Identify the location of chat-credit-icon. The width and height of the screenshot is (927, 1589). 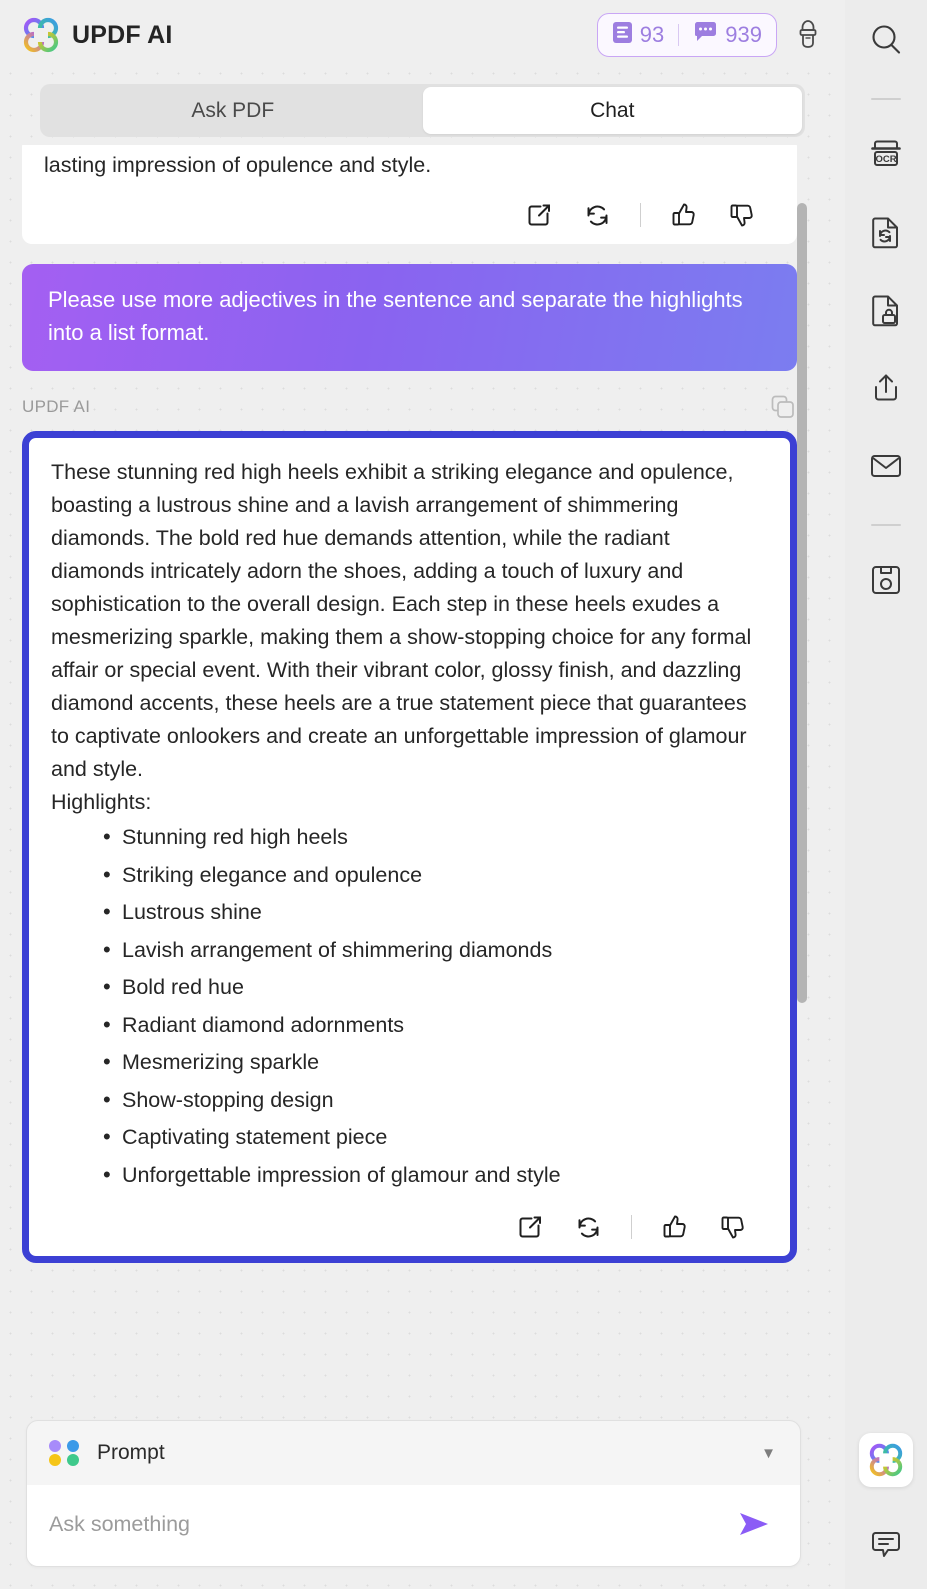
(705, 35).